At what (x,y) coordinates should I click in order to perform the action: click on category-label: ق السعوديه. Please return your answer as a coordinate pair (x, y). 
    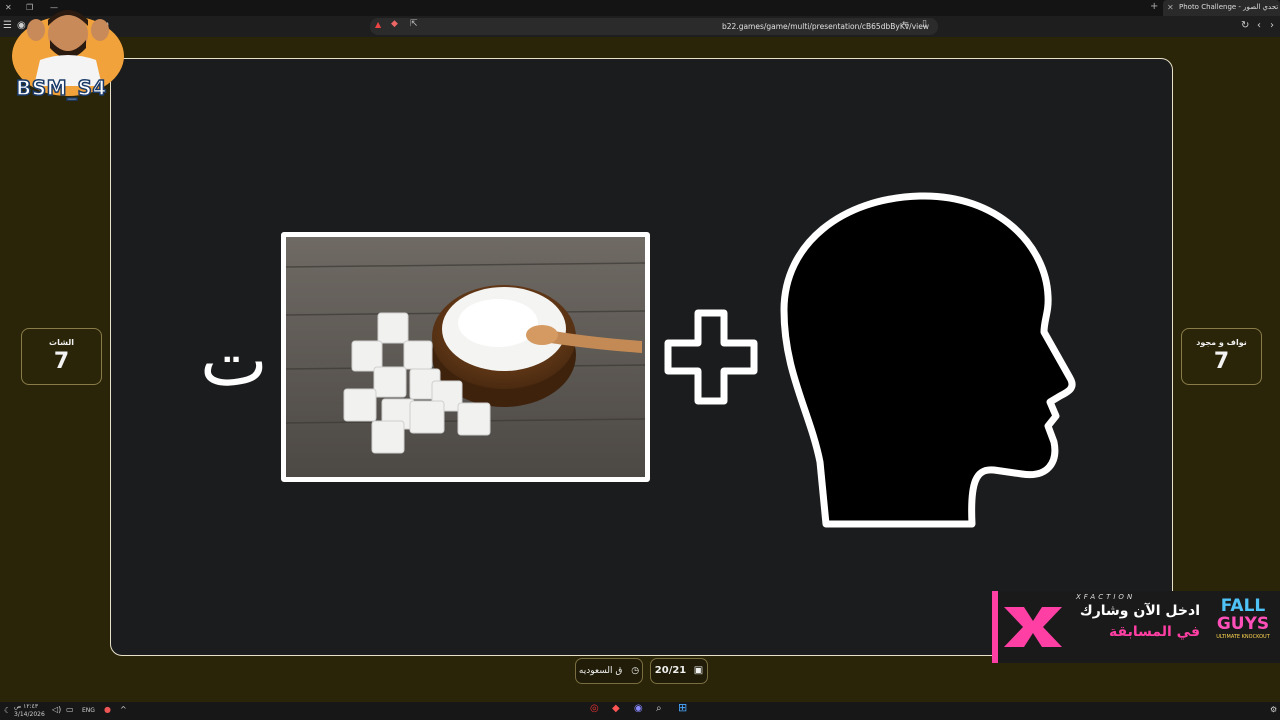
    Looking at the image, I should click on (600, 671).